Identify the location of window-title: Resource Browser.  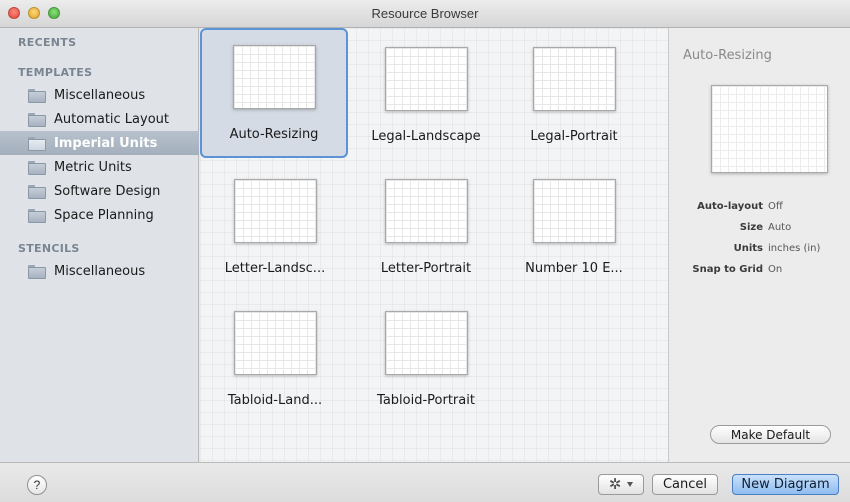
(425, 13).